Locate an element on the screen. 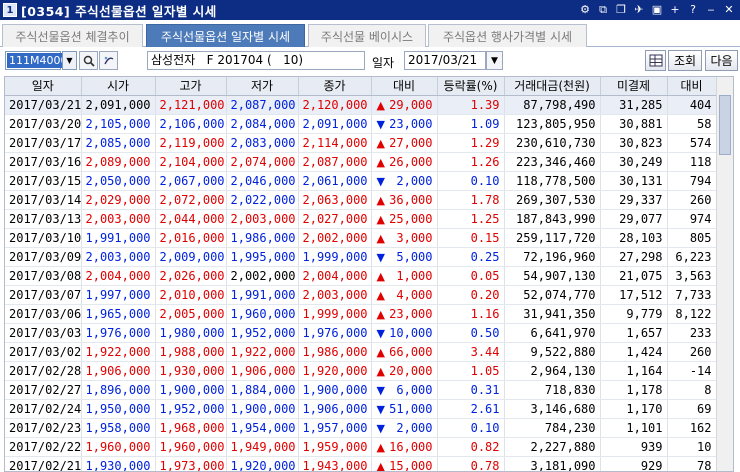  pin-icon: ✈ is located at coordinates (639, 9).